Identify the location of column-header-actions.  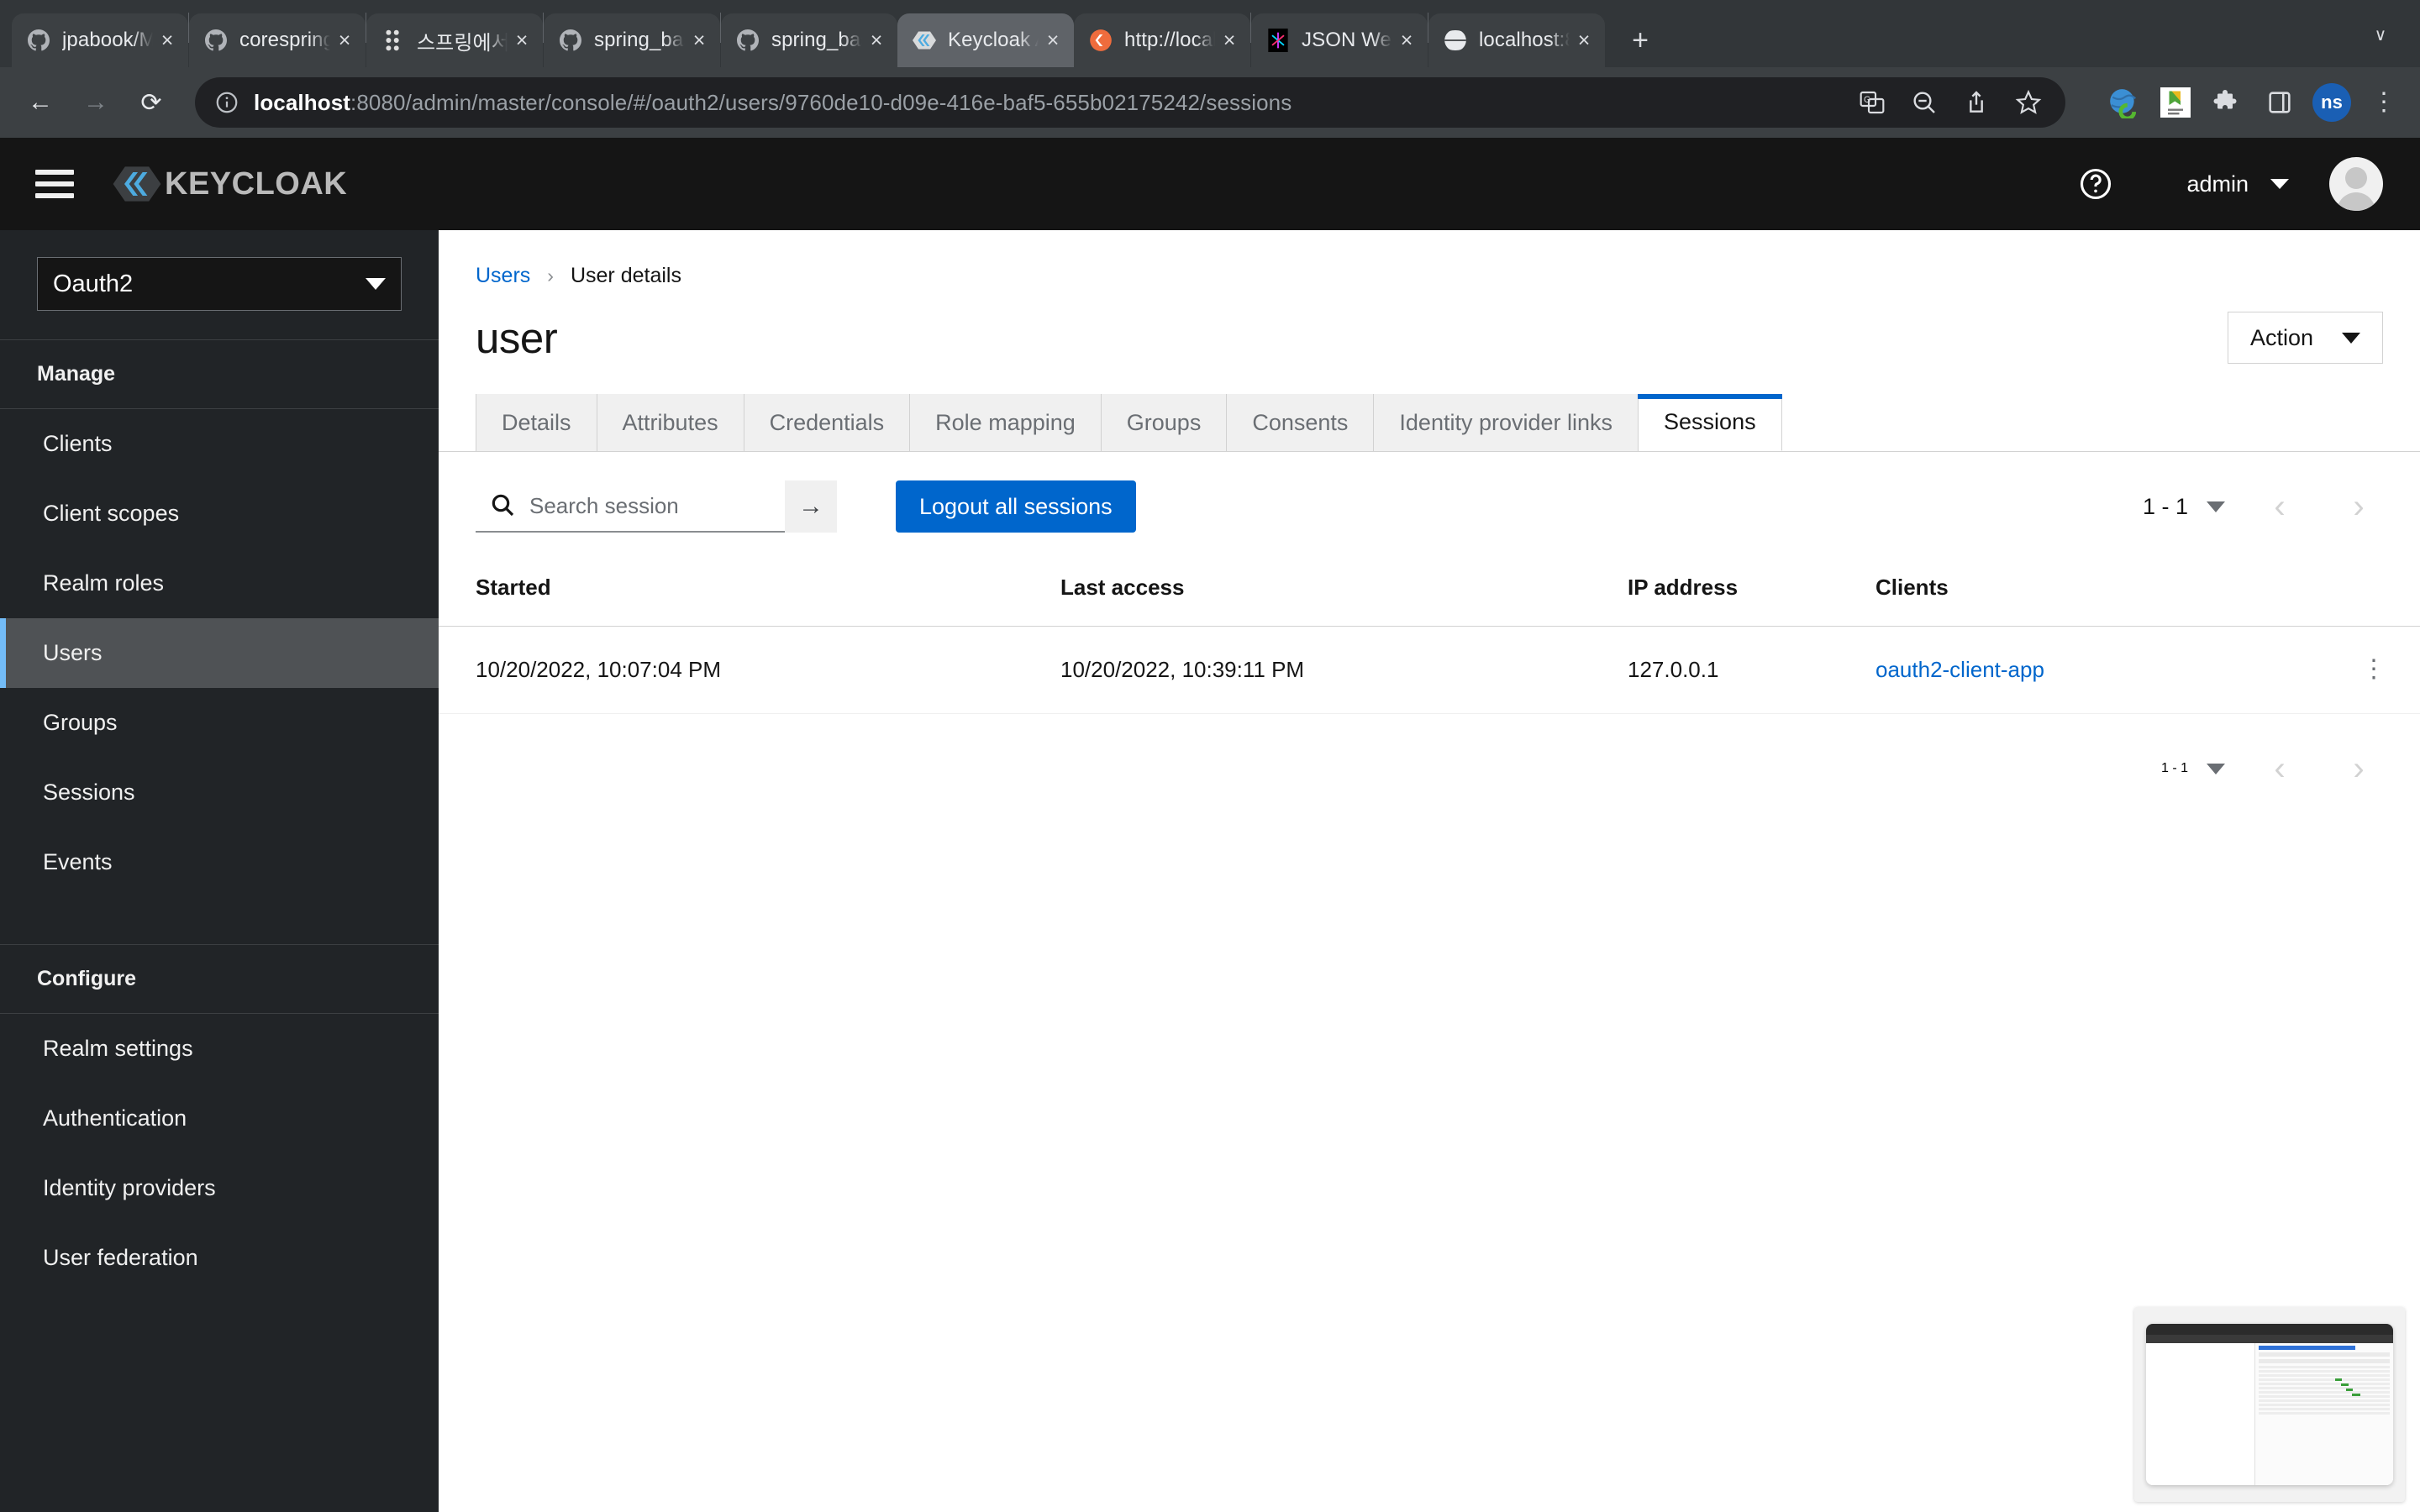
(2369, 595).